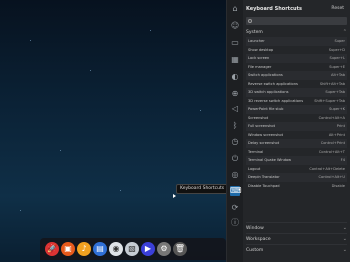 The width and height of the screenshot is (350, 262). What do you see at coordinates (296, 169) in the screenshot?
I see `shortcut-row: Logout Control+Alt+Delete` at bounding box center [296, 169].